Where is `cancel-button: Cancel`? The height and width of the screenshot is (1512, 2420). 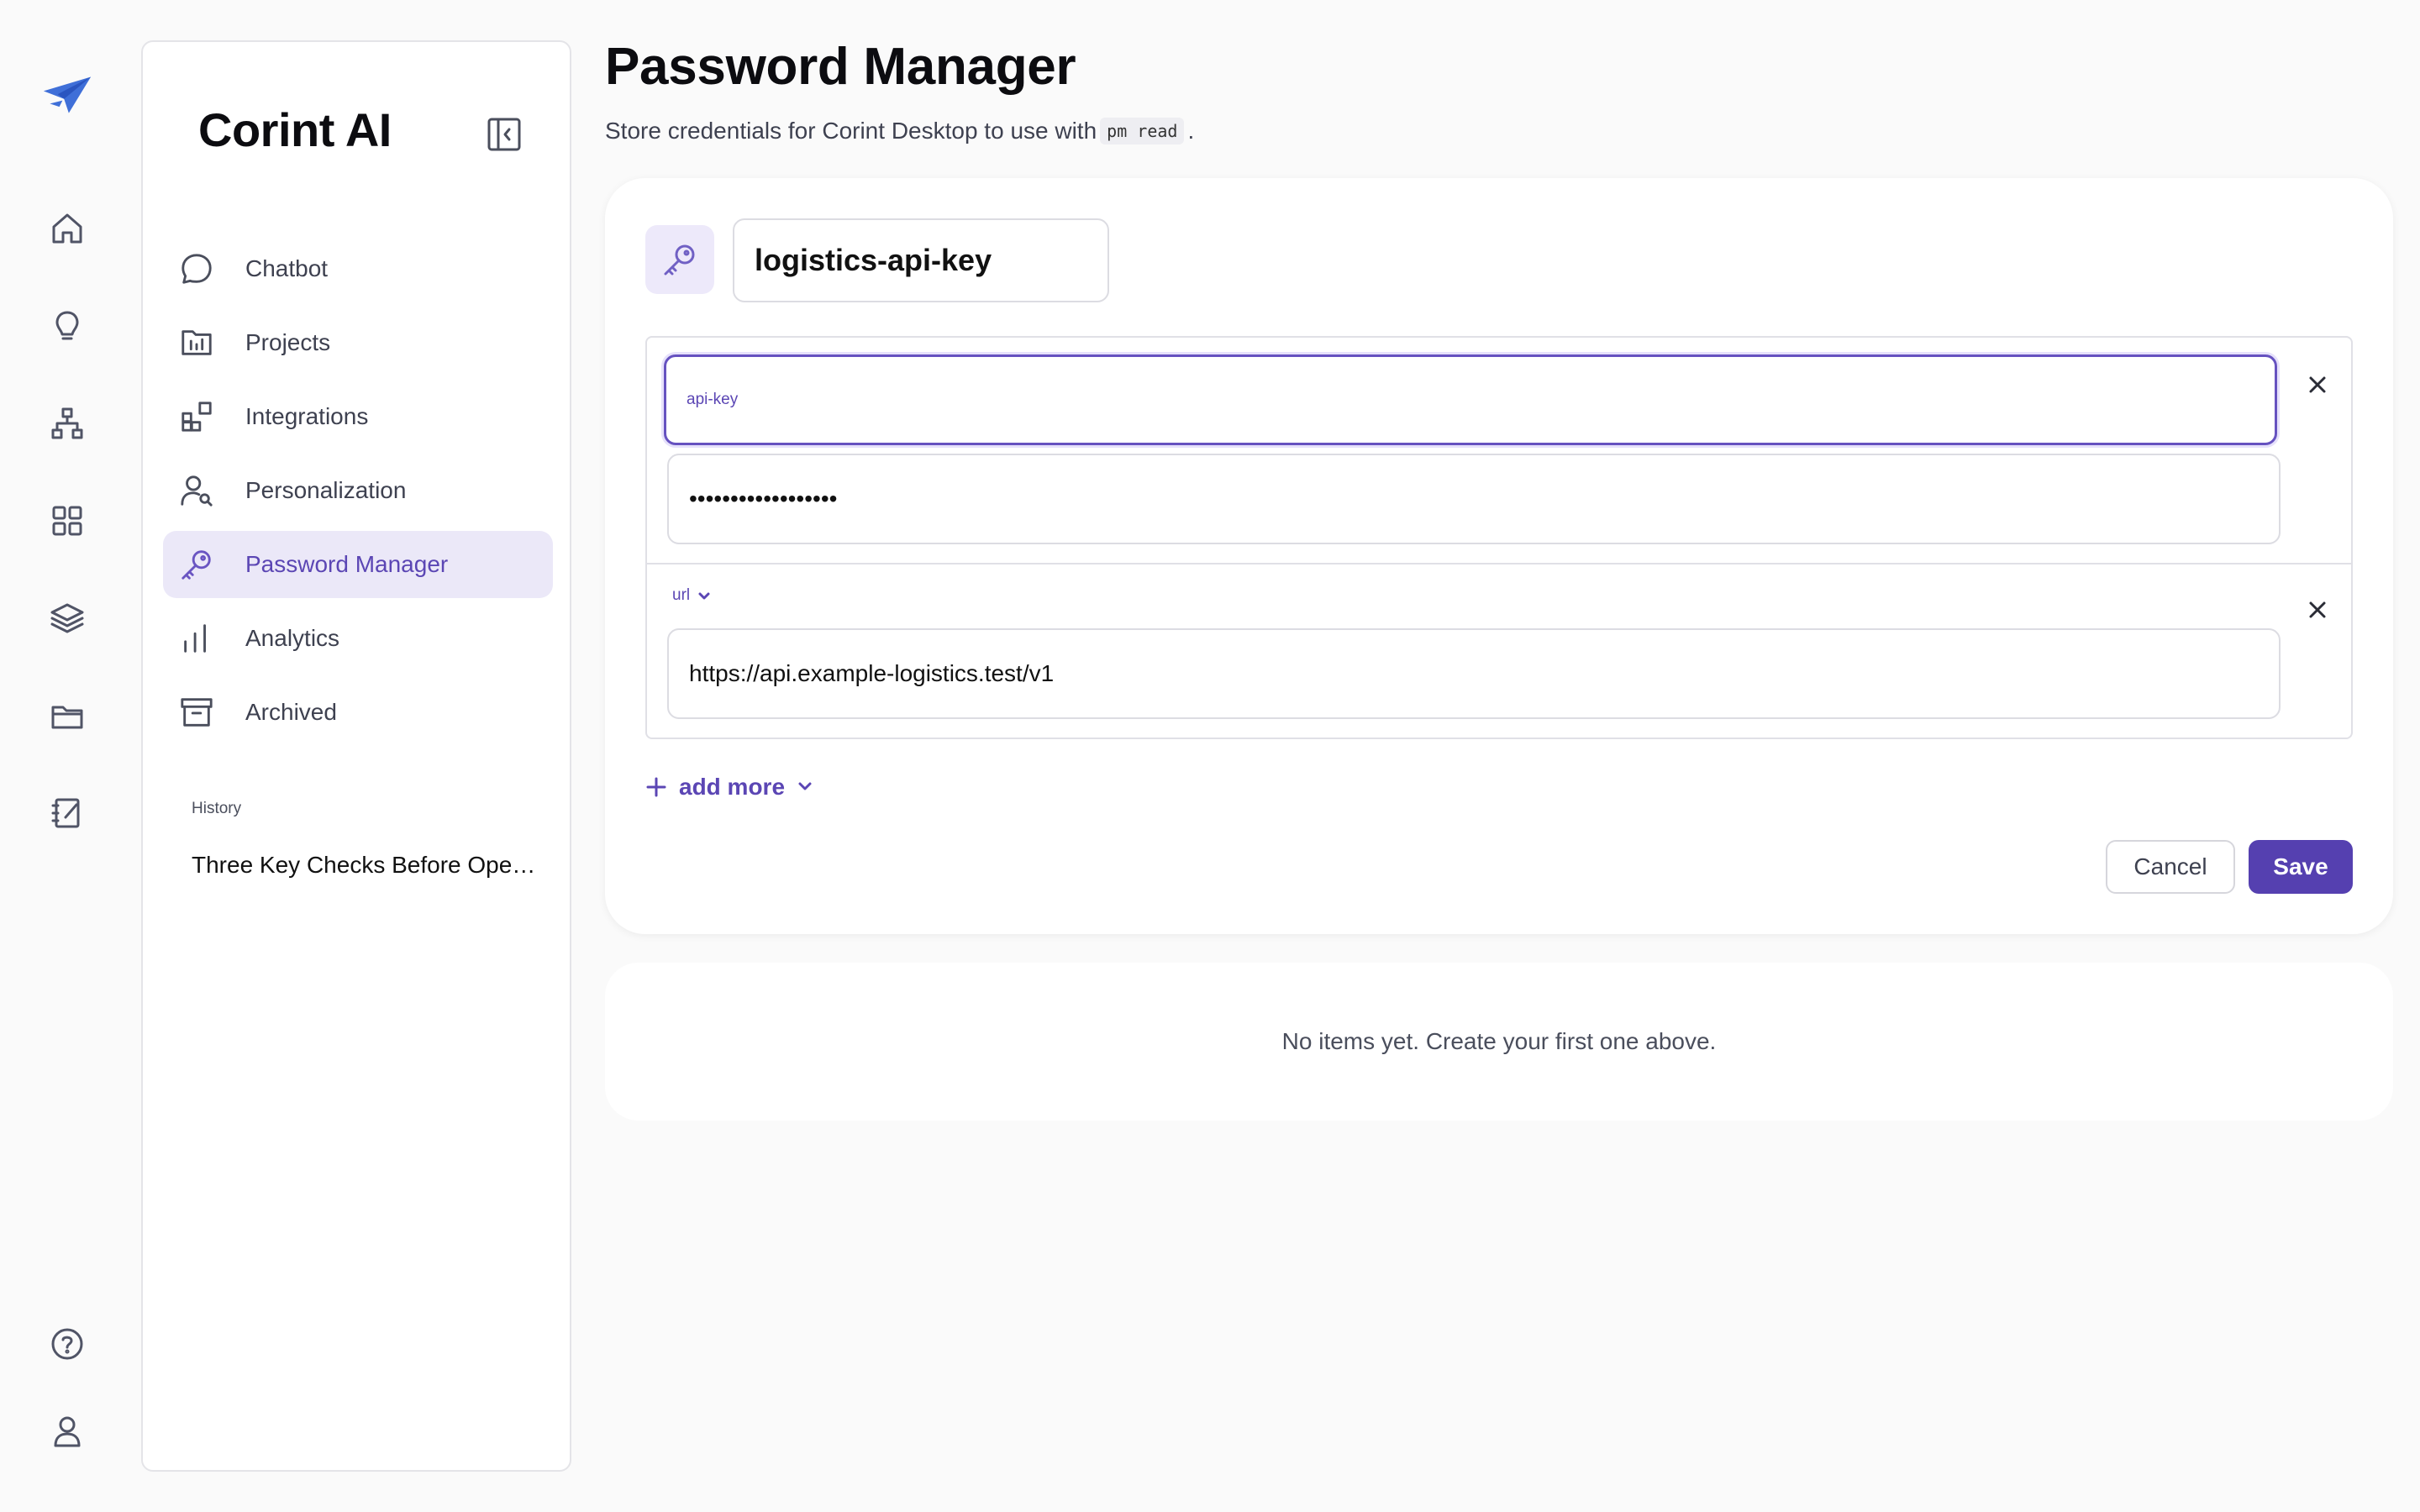 cancel-button: Cancel is located at coordinates (2170, 867).